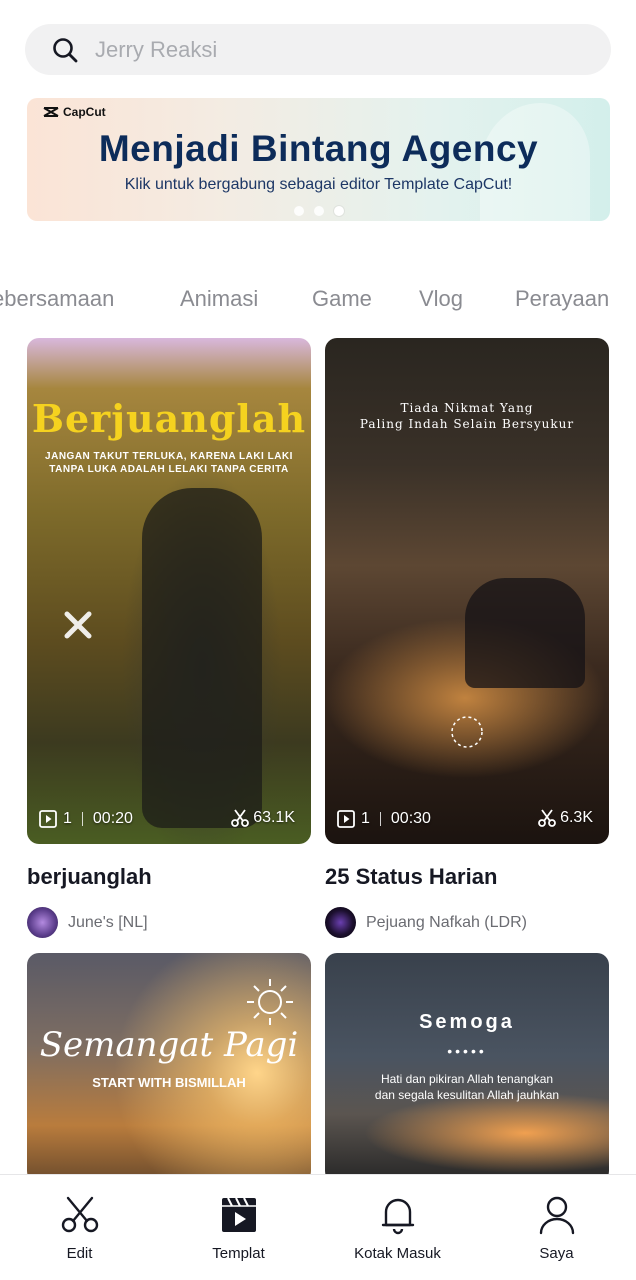 This screenshot has height=1280, width=636. I want to click on usage-count: 6.3K, so click(576, 817).